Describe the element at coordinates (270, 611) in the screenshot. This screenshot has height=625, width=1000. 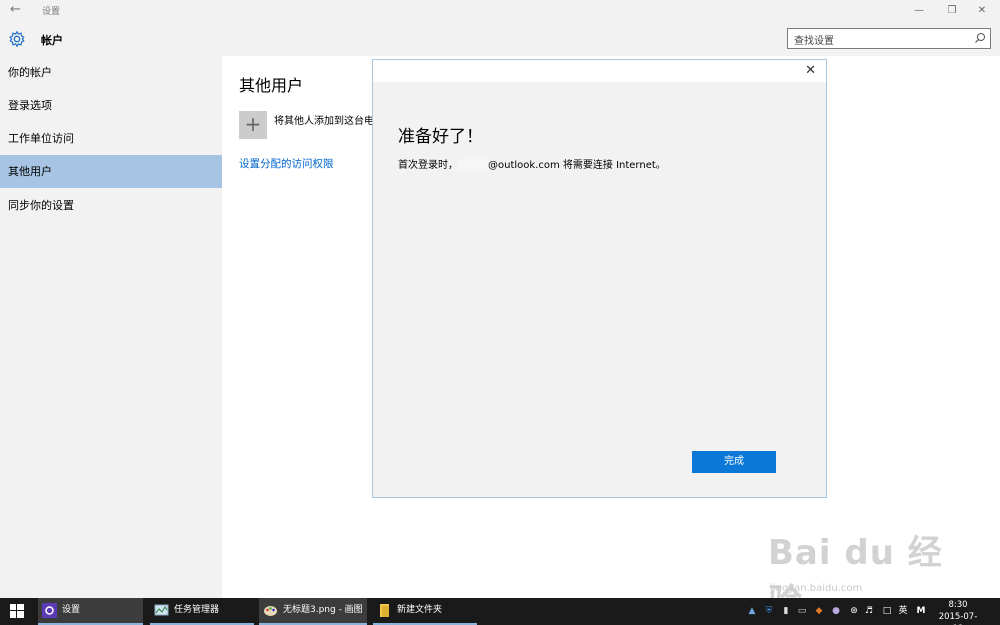
I see `paint-app-icon` at that location.